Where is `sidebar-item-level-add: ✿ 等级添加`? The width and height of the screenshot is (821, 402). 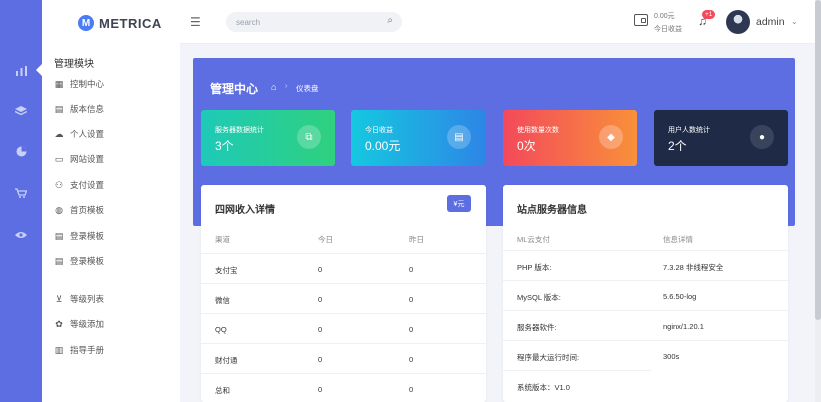 sidebar-item-level-add: ✿ 等级添加 is located at coordinates (79, 324).